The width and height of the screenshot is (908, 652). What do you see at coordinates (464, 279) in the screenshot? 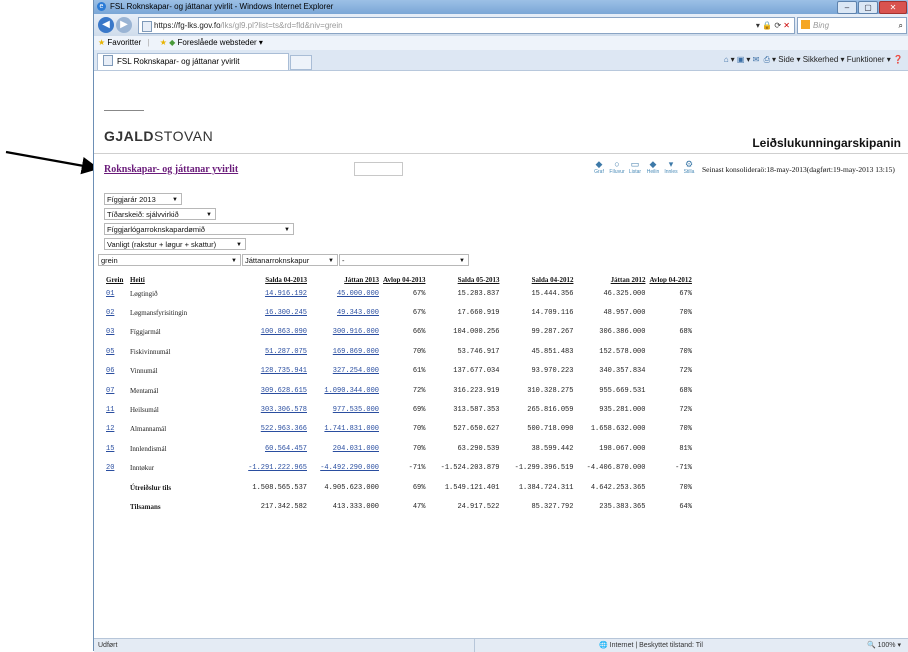
I see `column-header: Salda 05-2013` at bounding box center [464, 279].